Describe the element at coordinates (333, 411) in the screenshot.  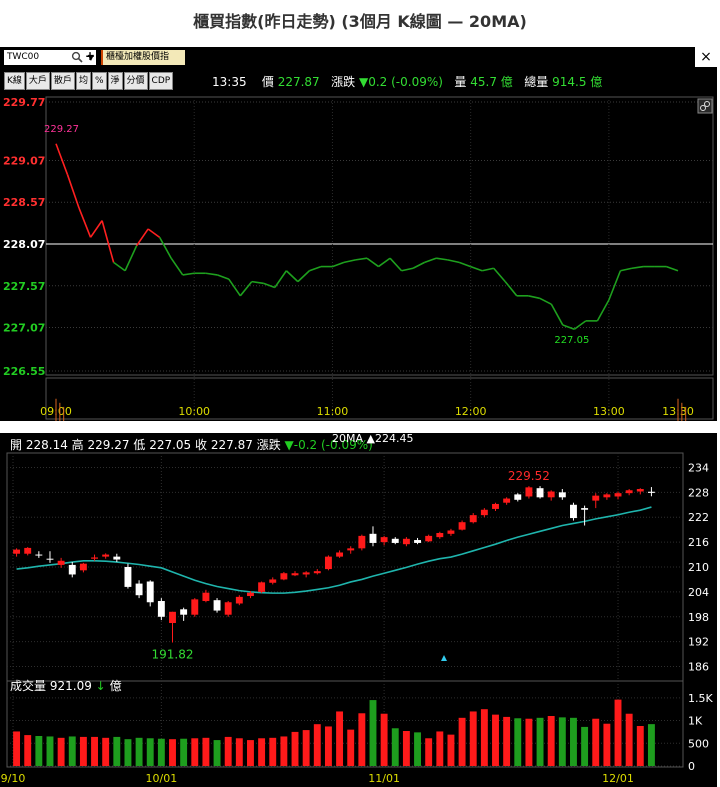
I see `x-tick-label: 11:00` at that location.